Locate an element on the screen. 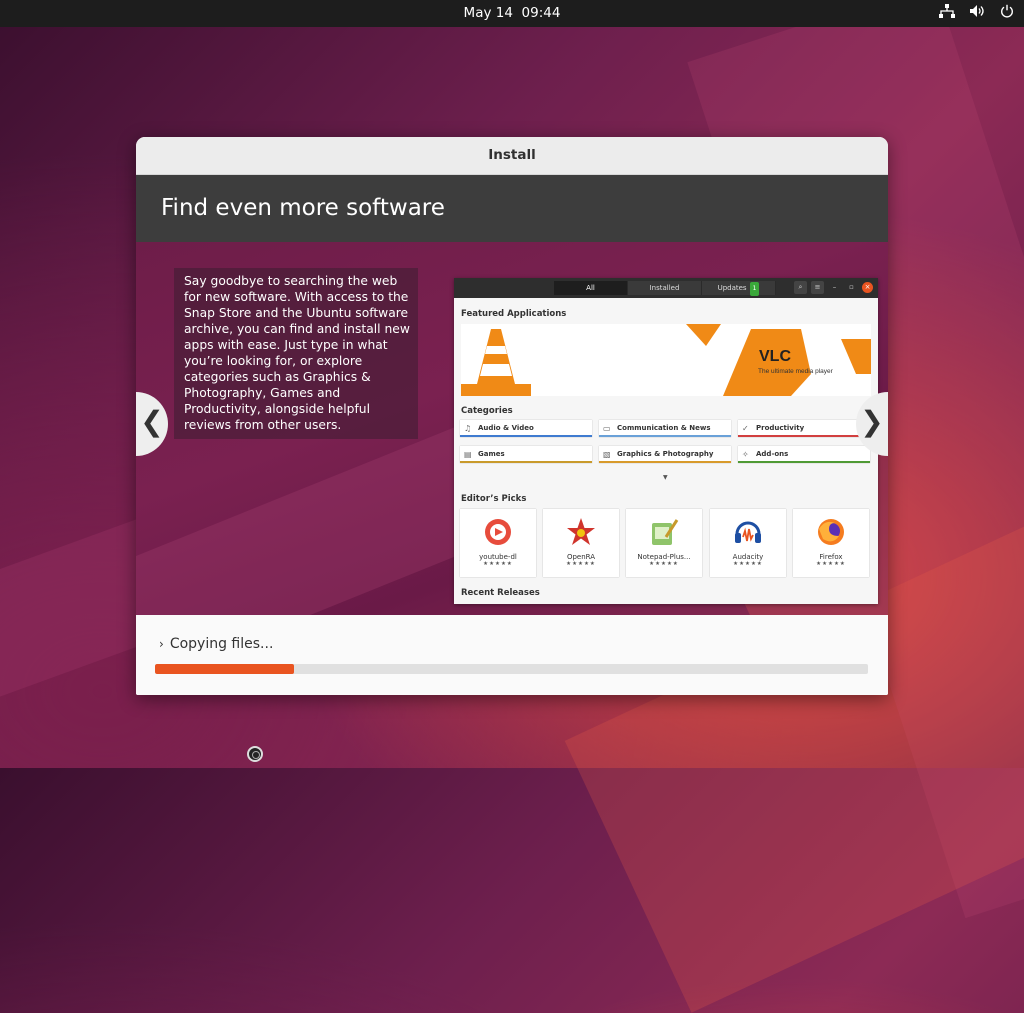  network-icon is located at coordinates (947, 11).